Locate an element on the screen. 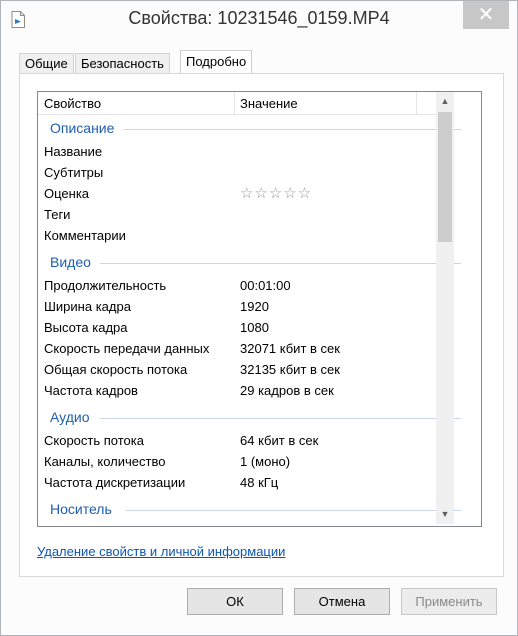 Image resolution: width=518 pixels, height=636 pixels. cancel-button: Отмена is located at coordinates (342, 601).